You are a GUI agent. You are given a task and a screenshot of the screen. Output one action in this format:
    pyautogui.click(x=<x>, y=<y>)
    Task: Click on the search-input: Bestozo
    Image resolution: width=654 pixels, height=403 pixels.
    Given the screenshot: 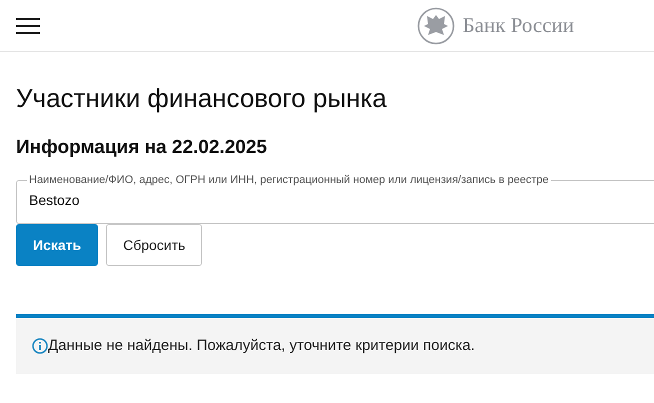 What is the action you would take?
    pyautogui.click(x=335, y=202)
    